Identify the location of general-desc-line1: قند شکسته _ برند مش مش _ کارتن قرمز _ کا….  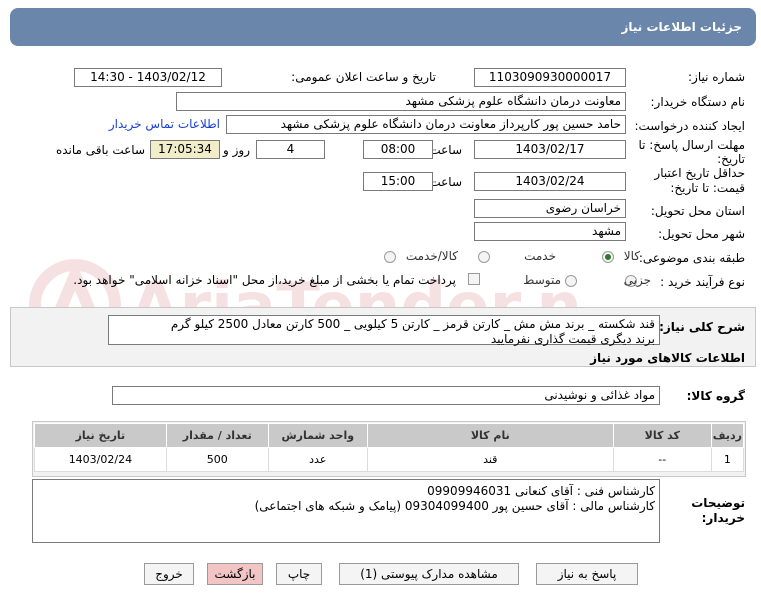
(412, 324).